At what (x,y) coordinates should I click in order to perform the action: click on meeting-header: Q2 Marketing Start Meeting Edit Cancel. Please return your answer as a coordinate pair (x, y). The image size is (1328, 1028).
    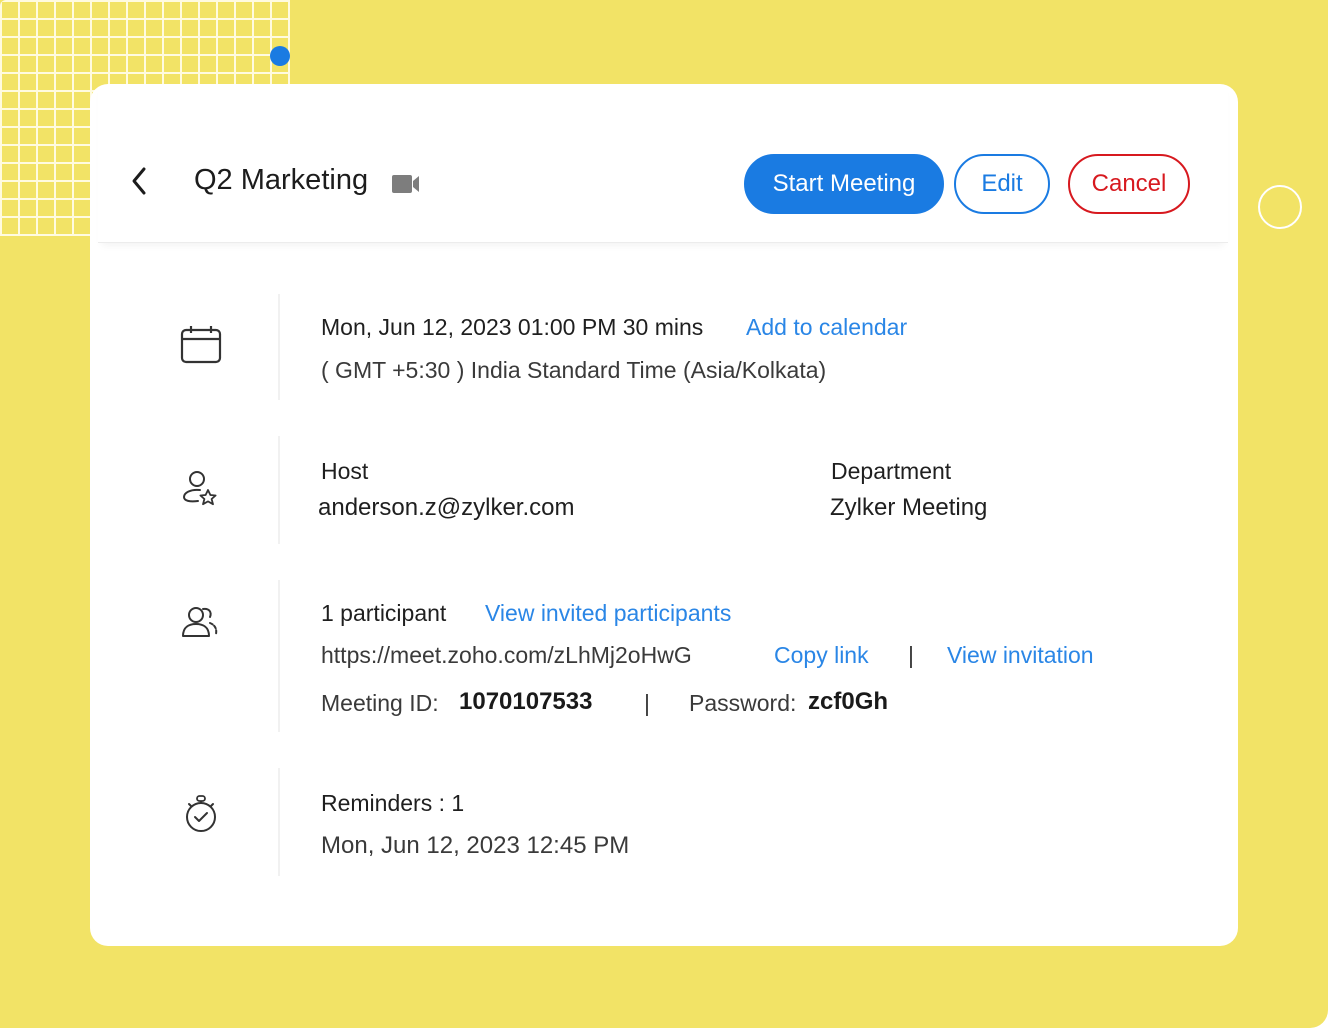
    Looking at the image, I should click on (663, 163).